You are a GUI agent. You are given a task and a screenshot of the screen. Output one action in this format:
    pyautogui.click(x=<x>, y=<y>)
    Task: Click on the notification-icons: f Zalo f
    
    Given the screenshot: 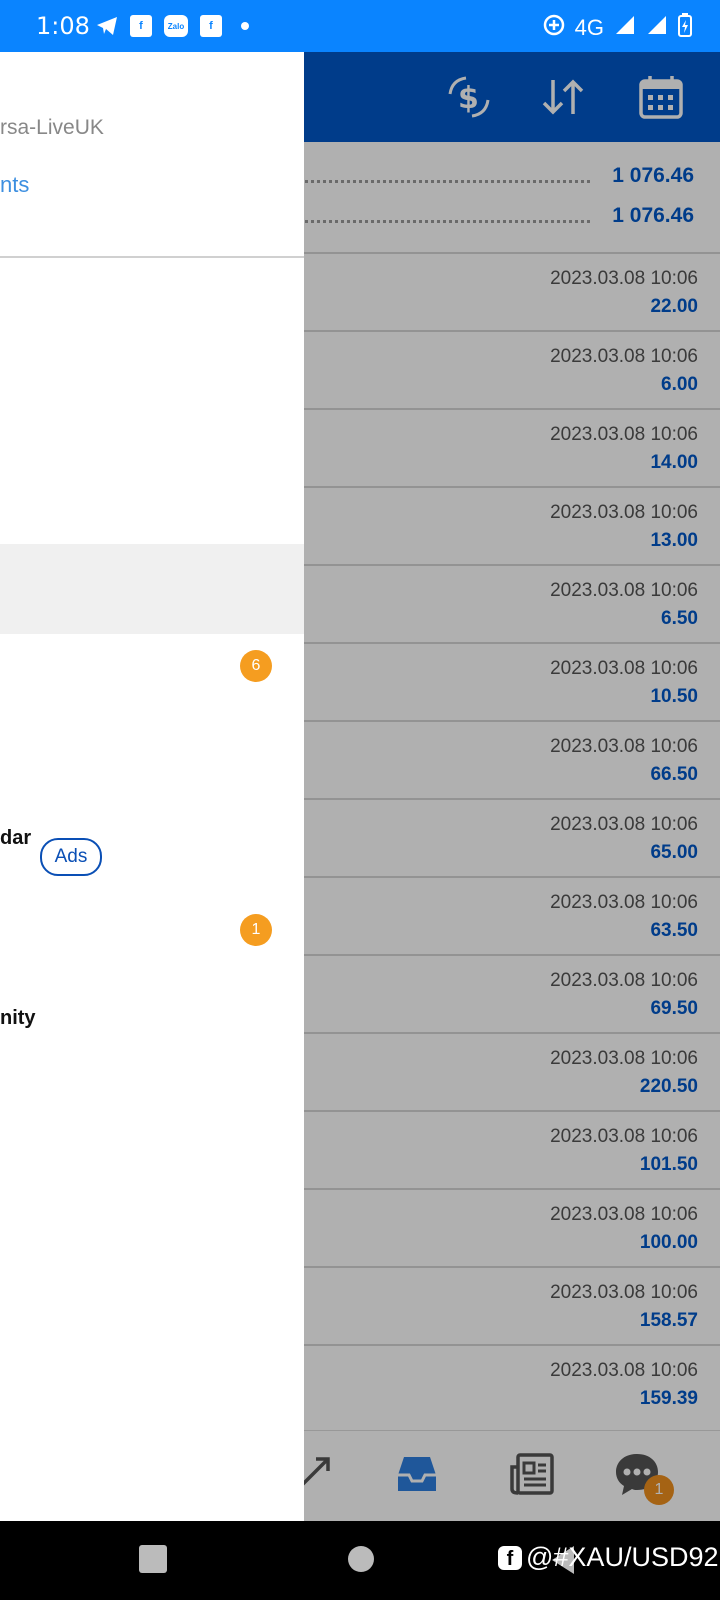 What is the action you would take?
    pyautogui.click(x=176, y=26)
    